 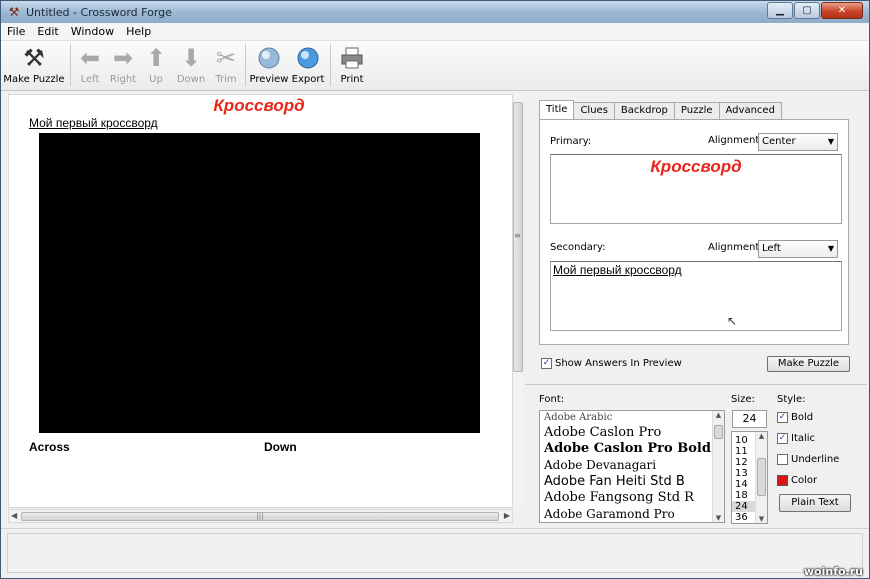 I want to click on export-globe-icon, so click(x=308, y=58).